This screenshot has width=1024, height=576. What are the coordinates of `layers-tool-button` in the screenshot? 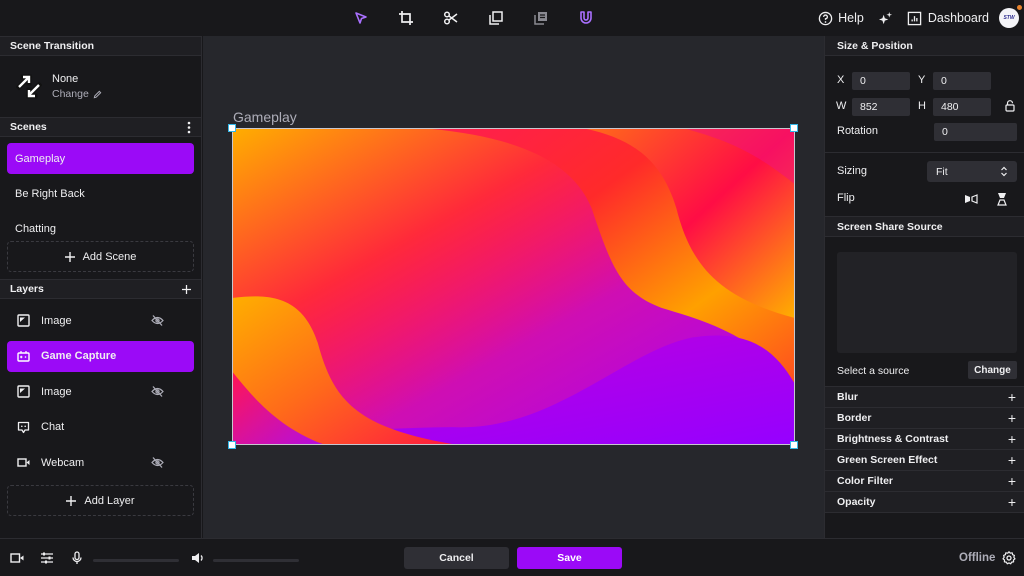 It's located at (541, 18).